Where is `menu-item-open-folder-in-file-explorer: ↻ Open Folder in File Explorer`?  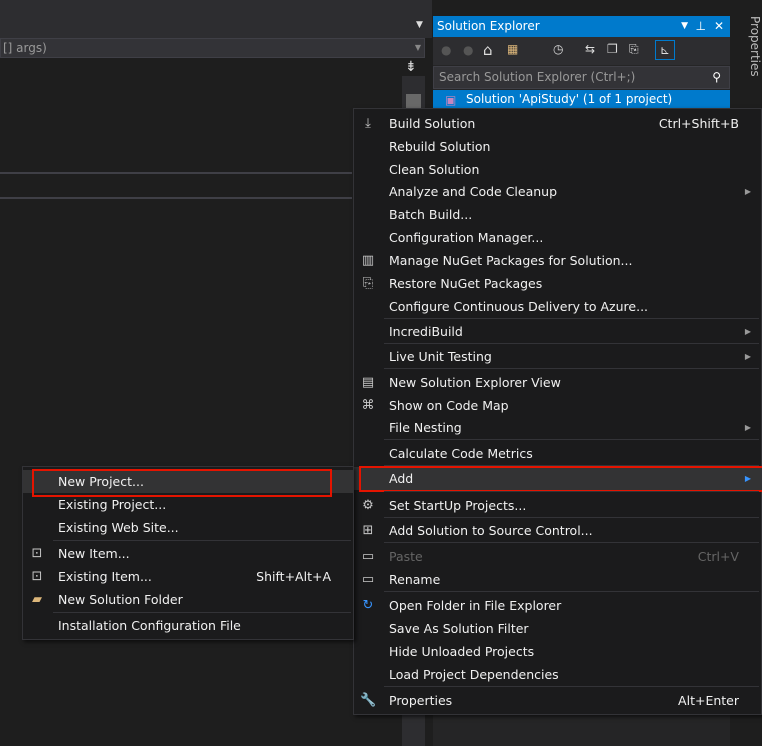
menu-item-open-folder-in-file-explorer: ↻ Open Folder in File Explorer is located at coordinates (557, 605).